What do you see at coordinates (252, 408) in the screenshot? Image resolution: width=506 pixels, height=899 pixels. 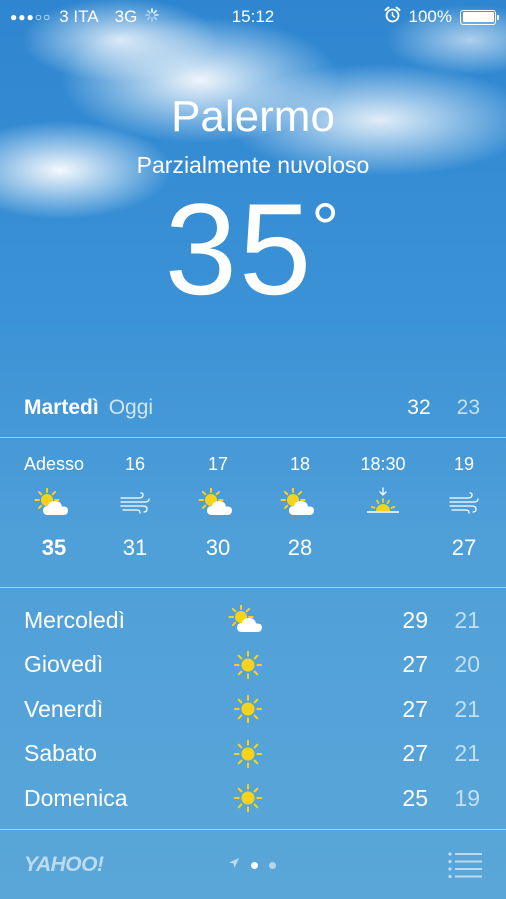 I see `today-summary: Martedì Oggi 32 23` at bounding box center [252, 408].